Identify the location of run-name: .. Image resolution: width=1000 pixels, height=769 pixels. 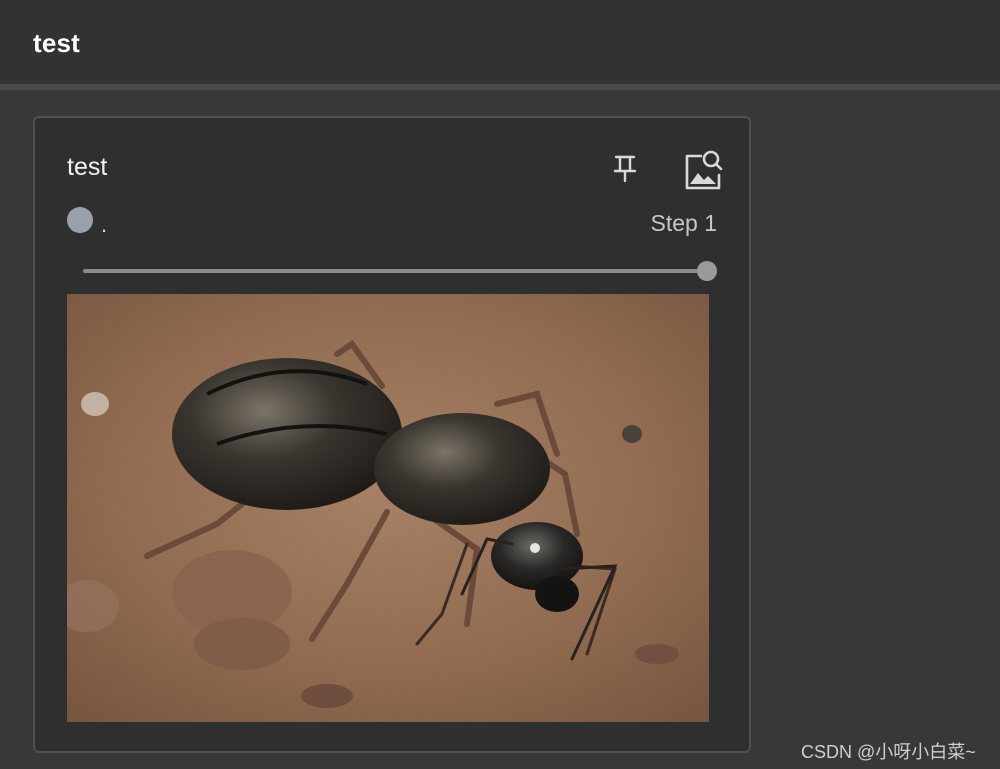
(104, 224).